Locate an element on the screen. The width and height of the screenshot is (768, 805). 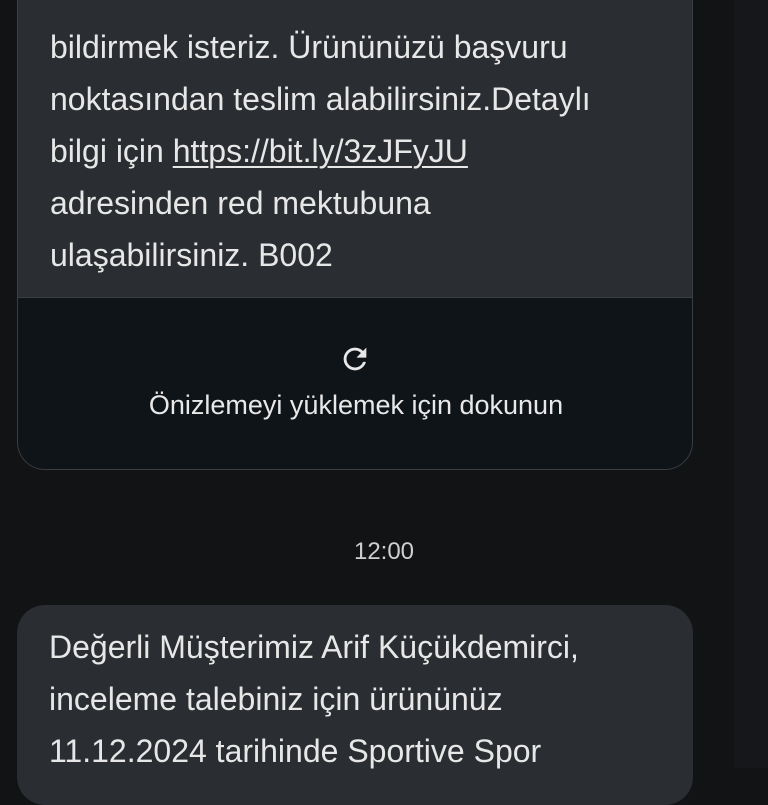
message-line: bildirmek isteriz. Ürününüzü başvuru is located at coordinates (309, 47).